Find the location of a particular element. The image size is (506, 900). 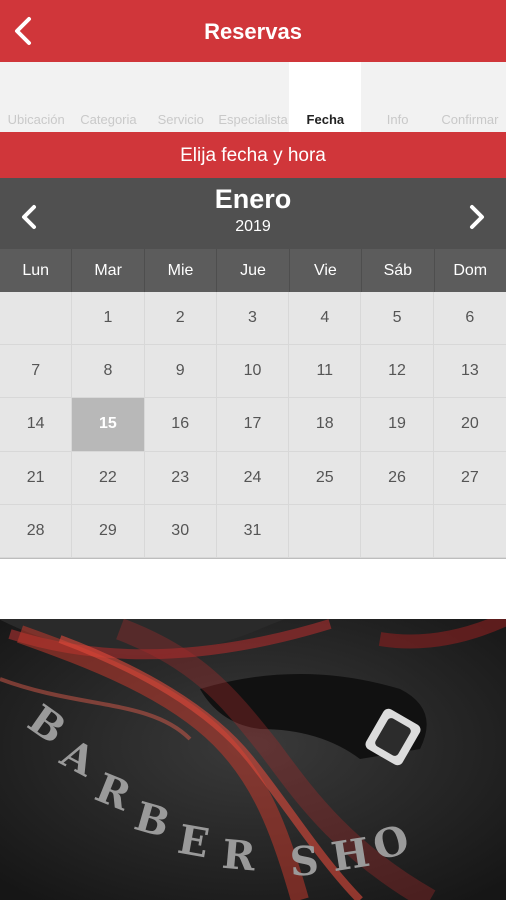

calendar-year: 2019 is located at coordinates (253, 226).